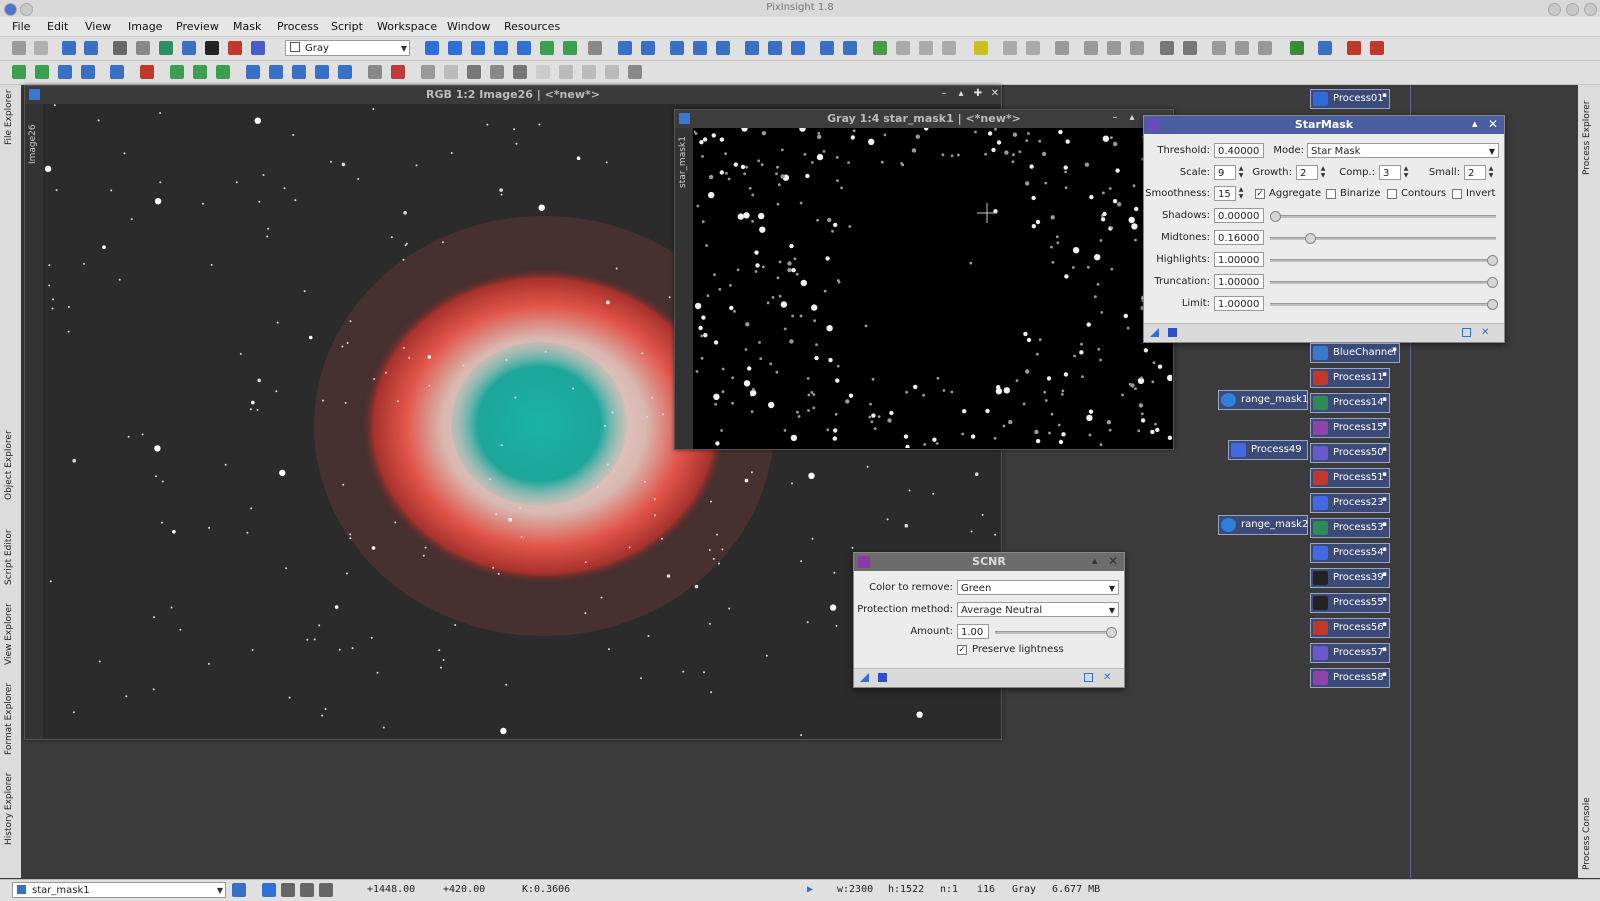  What do you see at coordinates (1225, 193) in the screenshot?
I see `smoothness-field: 15` at bounding box center [1225, 193].